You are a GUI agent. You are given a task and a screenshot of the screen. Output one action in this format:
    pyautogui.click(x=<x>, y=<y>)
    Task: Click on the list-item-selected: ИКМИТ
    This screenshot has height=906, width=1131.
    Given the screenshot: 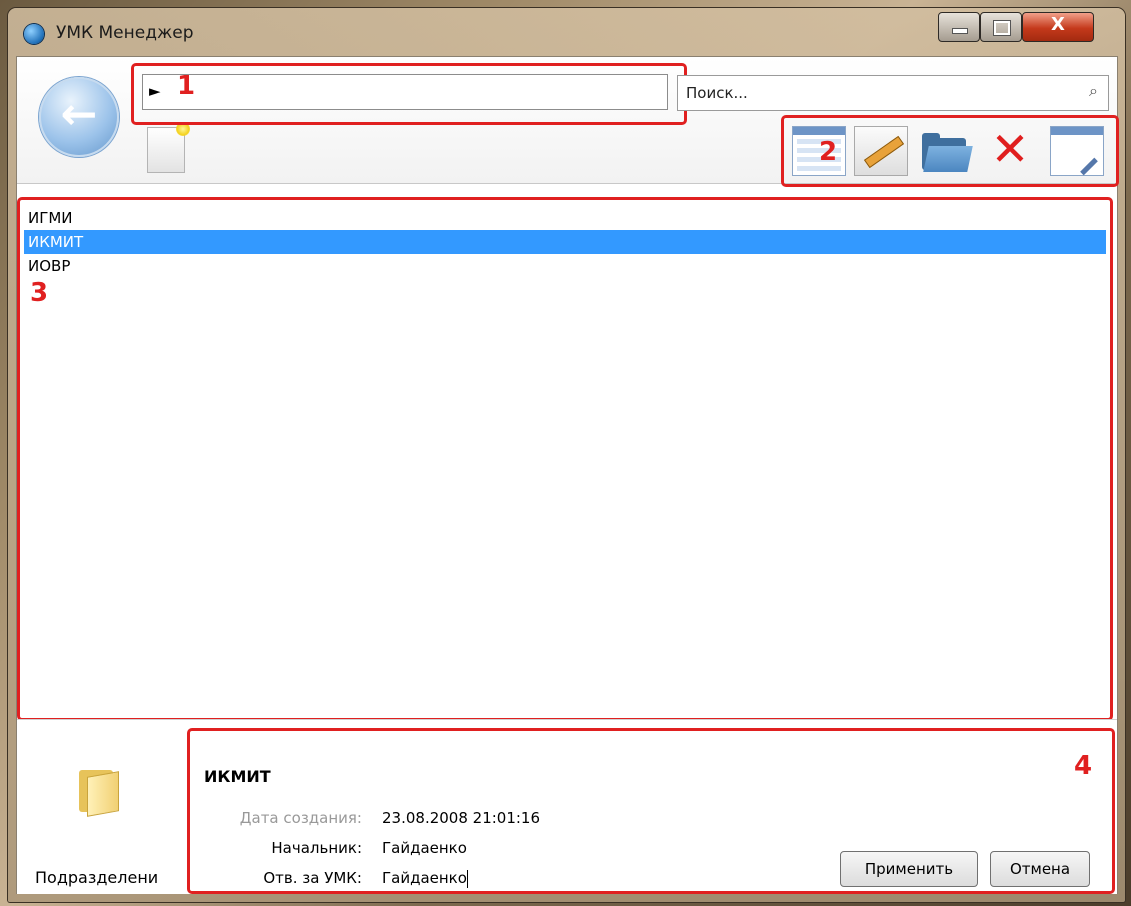 What is the action you would take?
    pyautogui.click(x=565, y=242)
    